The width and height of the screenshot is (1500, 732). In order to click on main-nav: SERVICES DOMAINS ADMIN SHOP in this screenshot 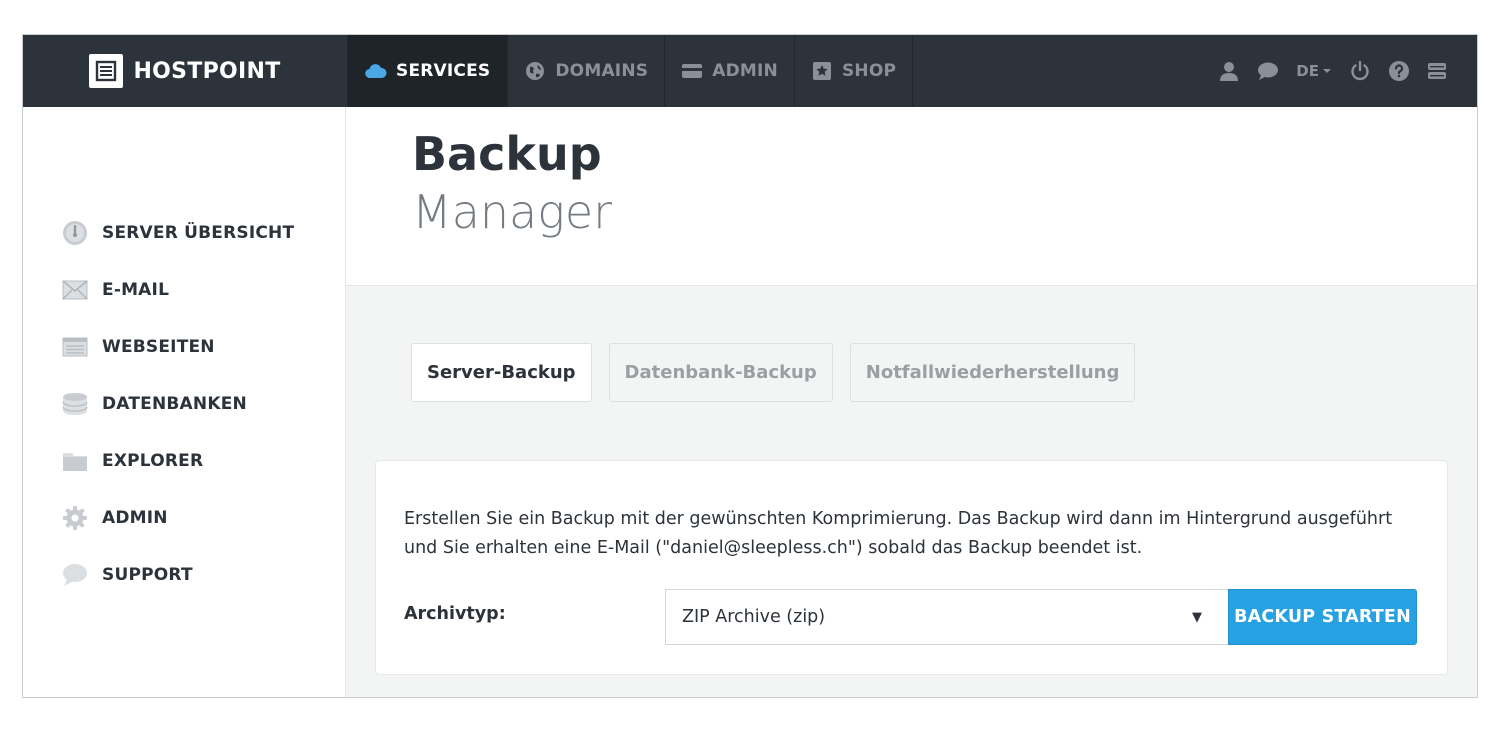, I will do `click(631, 71)`.